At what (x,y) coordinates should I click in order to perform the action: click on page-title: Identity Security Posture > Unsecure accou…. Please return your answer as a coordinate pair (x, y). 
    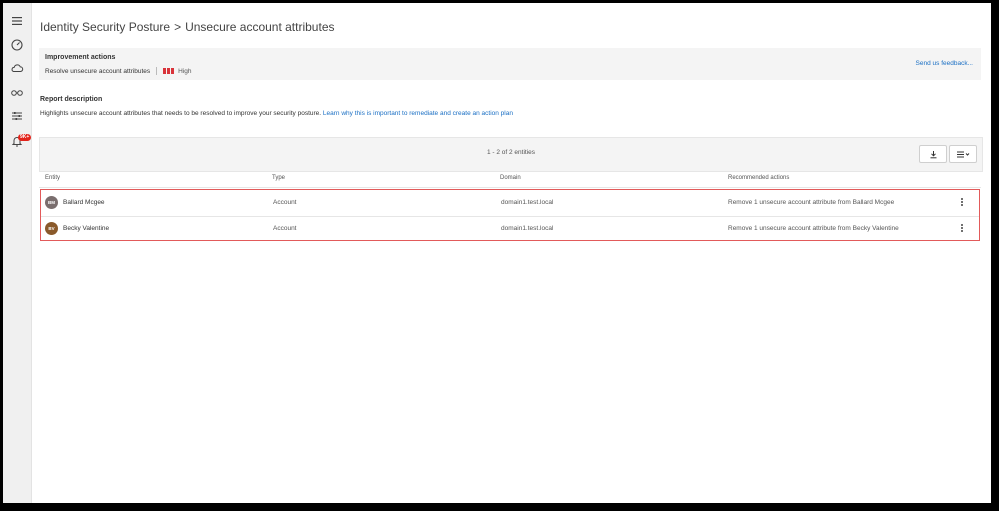
    Looking at the image, I should click on (187, 27).